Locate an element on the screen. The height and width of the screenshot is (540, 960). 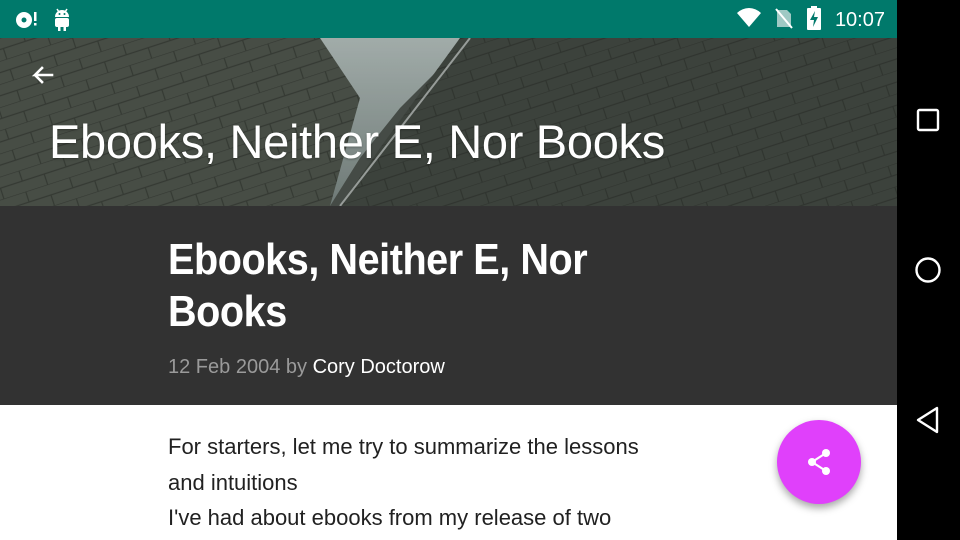
by-label: by is located at coordinates (296, 367).